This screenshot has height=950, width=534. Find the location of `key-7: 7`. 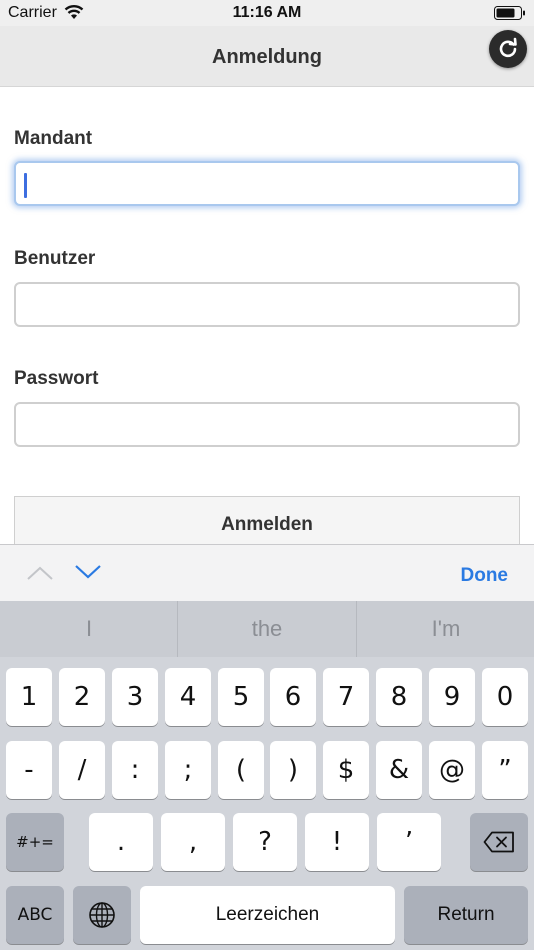

key-7: 7 is located at coordinates (346, 697).